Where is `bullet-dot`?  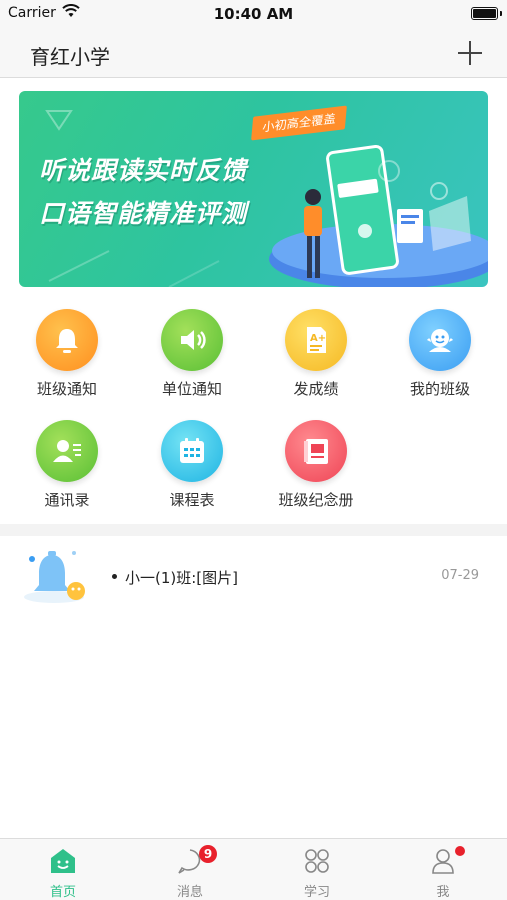
bullet-dot is located at coordinates (114, 576).